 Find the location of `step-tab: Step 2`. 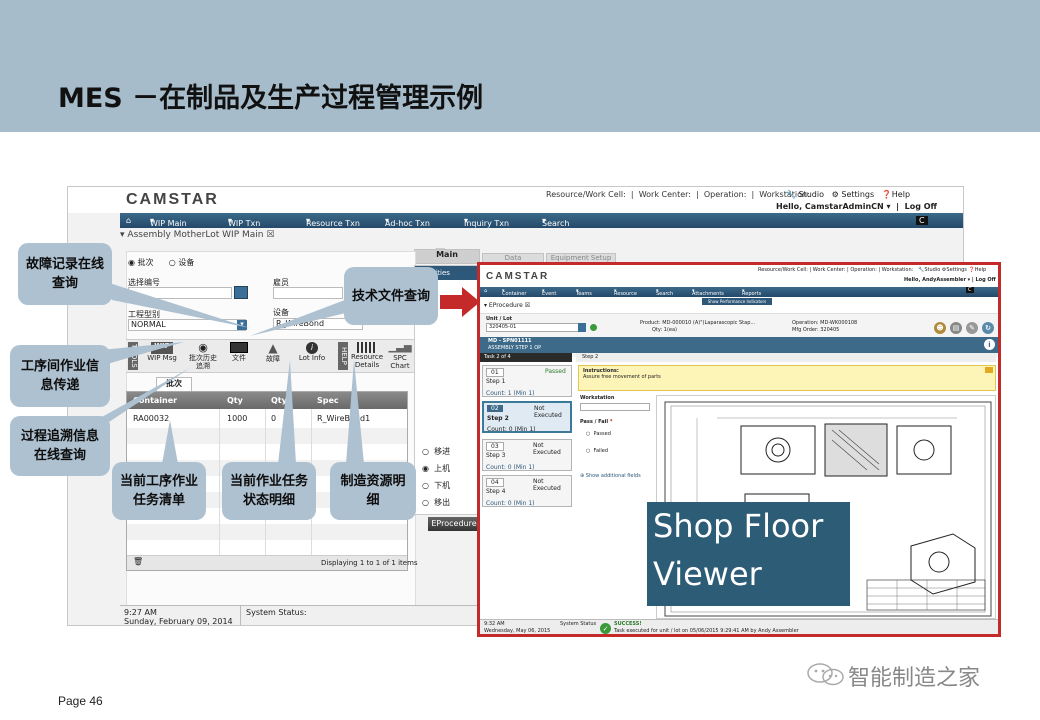

step-tab: Step 2 is located at coordinates (786, 357).